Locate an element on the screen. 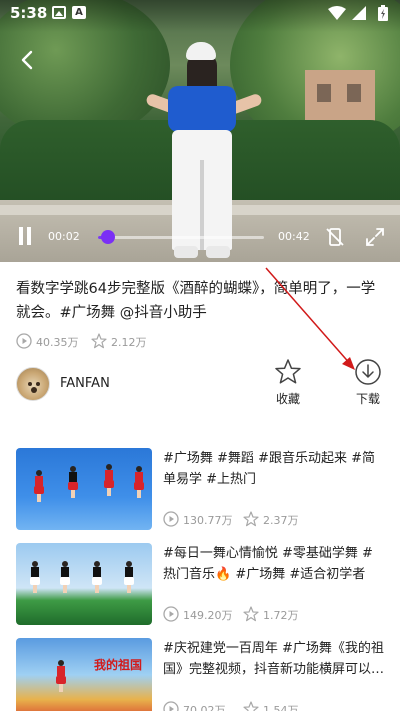 The width and height of the screenshot is (400, 711). recommendation-title: #广场舞 #舞蹈 #跟音乐动起来 #简单易学 #上热门 is located at coordinates (274, 469).